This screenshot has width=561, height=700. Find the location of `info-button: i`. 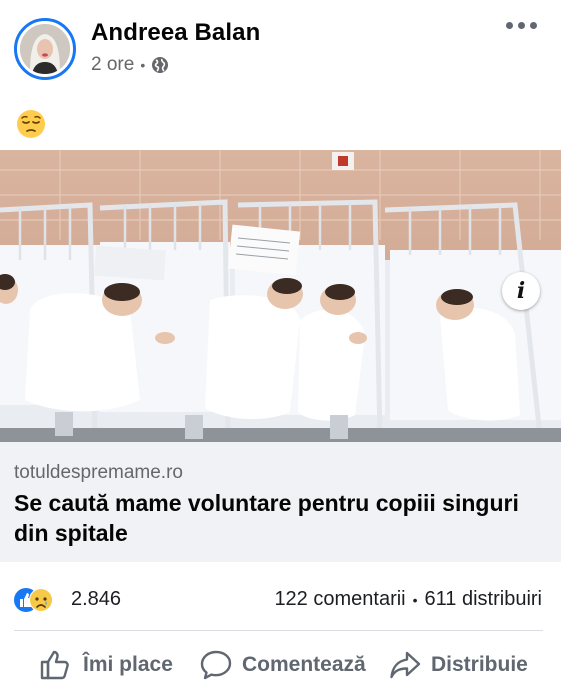

info-button: i is located at coordinates (521, 291).